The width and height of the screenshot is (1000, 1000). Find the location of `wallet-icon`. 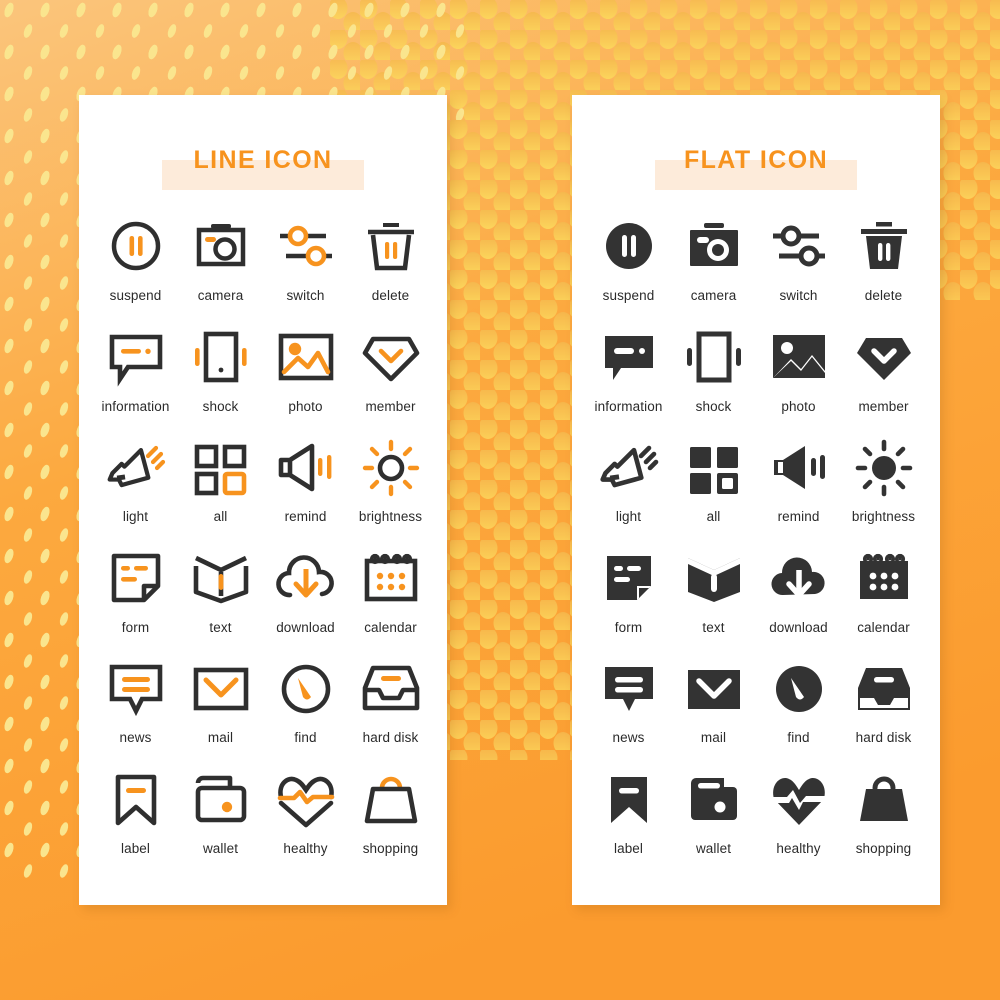

wallet-icon is located at coordinates (220, 798).